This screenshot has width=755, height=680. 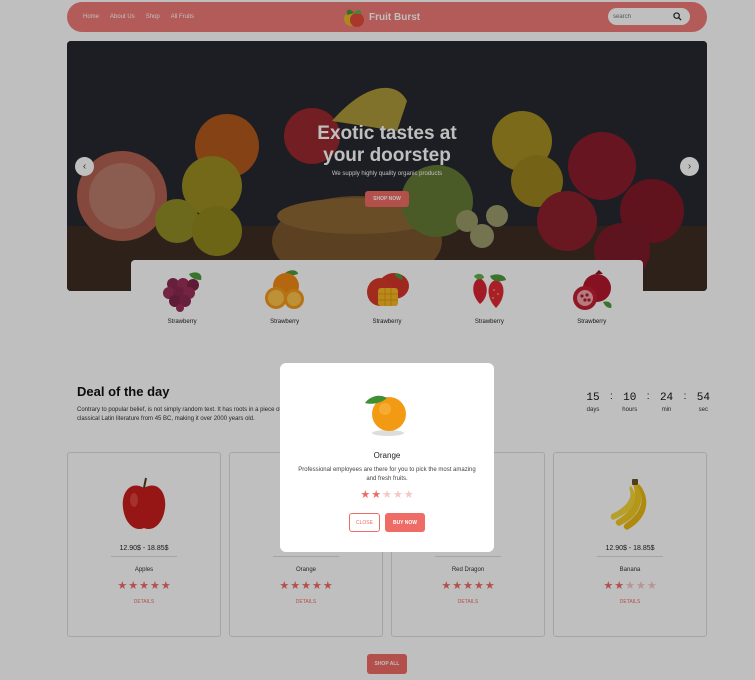 I want to click on close-button: CLOSE, so click(x=364, y=522).